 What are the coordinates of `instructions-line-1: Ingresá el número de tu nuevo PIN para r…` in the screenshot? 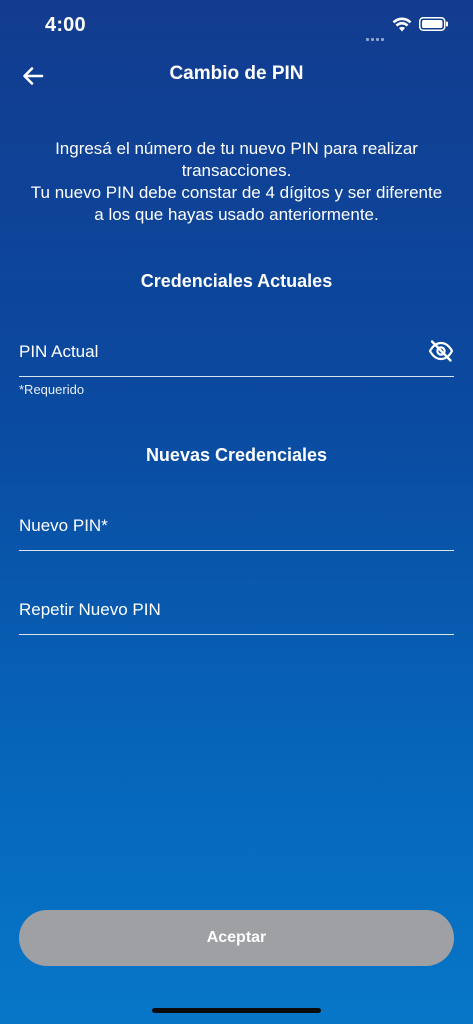 It's located at (236, 159).